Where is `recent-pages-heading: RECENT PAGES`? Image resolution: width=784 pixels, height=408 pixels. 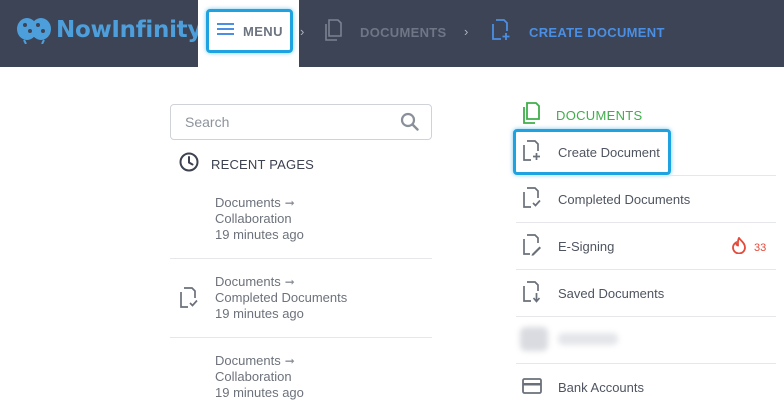 recent-pages-heading: RECENT PAGES is located at coordinates (246, 164).